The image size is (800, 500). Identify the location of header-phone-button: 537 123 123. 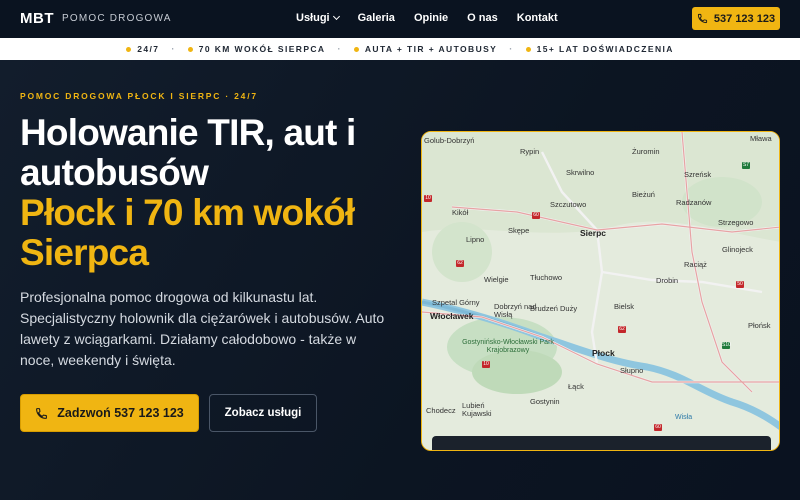
(736, 18).